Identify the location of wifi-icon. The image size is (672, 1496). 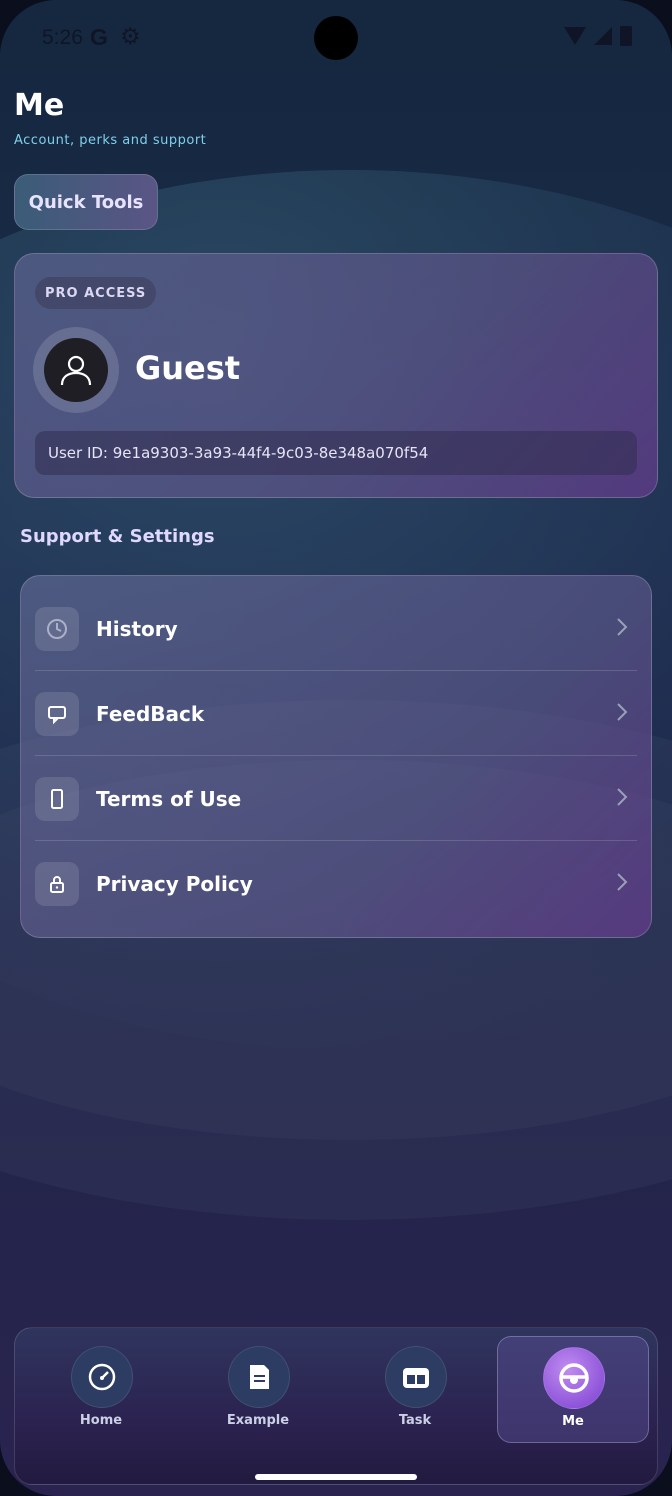
(575, 36).